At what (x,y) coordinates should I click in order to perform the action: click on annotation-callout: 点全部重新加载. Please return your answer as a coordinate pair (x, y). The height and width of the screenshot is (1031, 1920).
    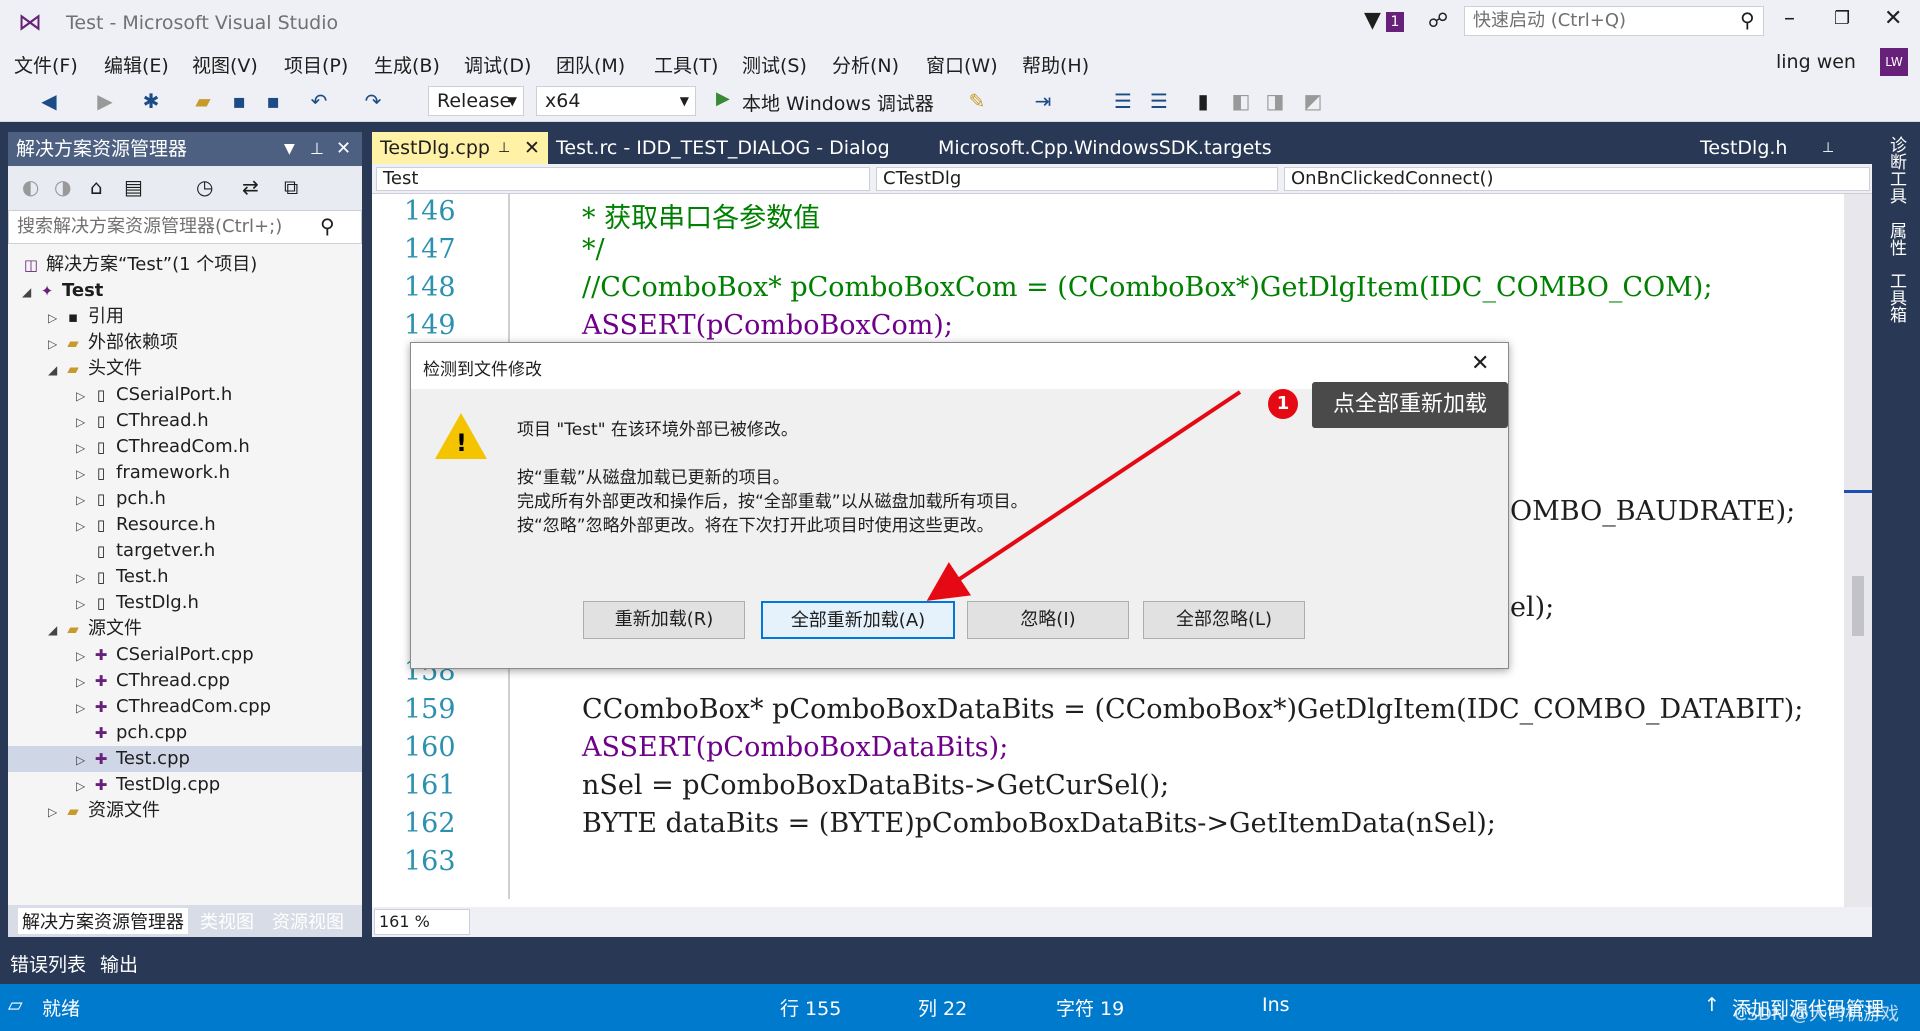
    Looking at the image, I should click on (1410, 405).